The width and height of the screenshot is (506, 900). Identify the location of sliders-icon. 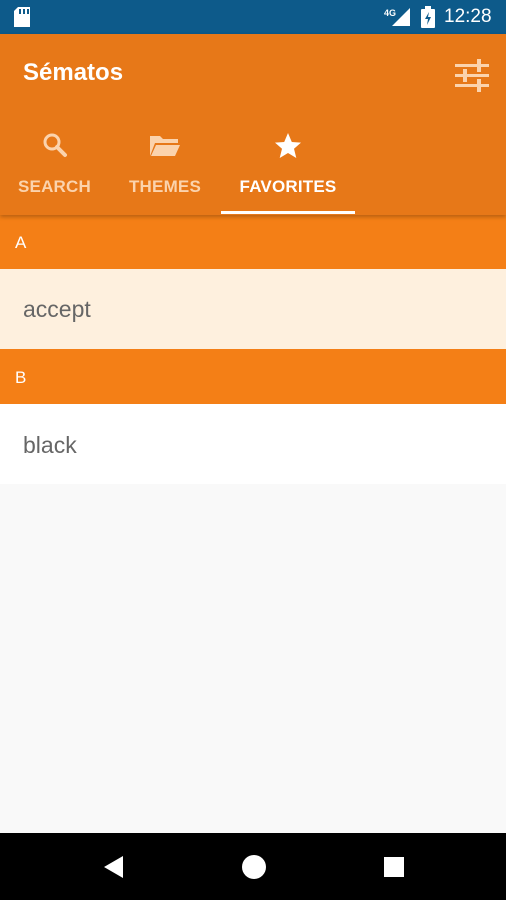
(472, 75).